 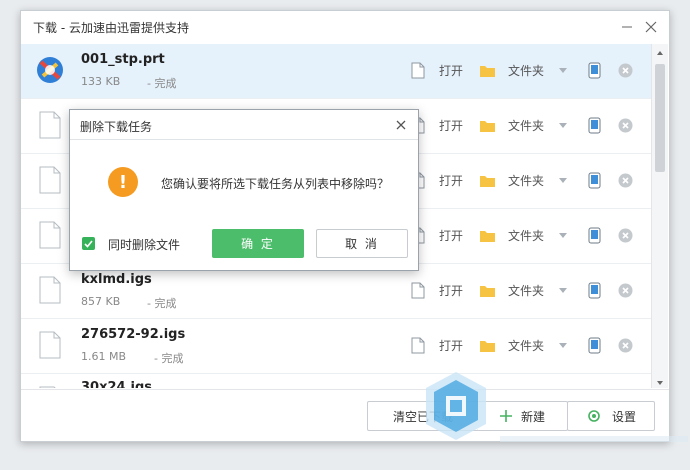 I want to click on file-name: 30x24.igs, so click(x=117, y=384).